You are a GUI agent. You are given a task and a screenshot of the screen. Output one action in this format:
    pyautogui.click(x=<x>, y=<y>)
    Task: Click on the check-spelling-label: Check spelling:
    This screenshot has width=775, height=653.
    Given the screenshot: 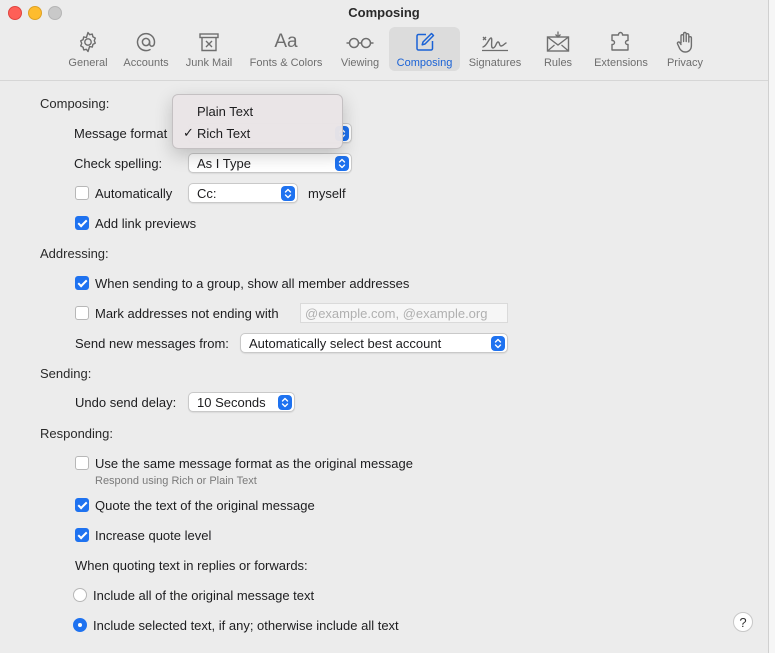 What is the action you would take?
    pyautogui.click(x=118, y=163)
    